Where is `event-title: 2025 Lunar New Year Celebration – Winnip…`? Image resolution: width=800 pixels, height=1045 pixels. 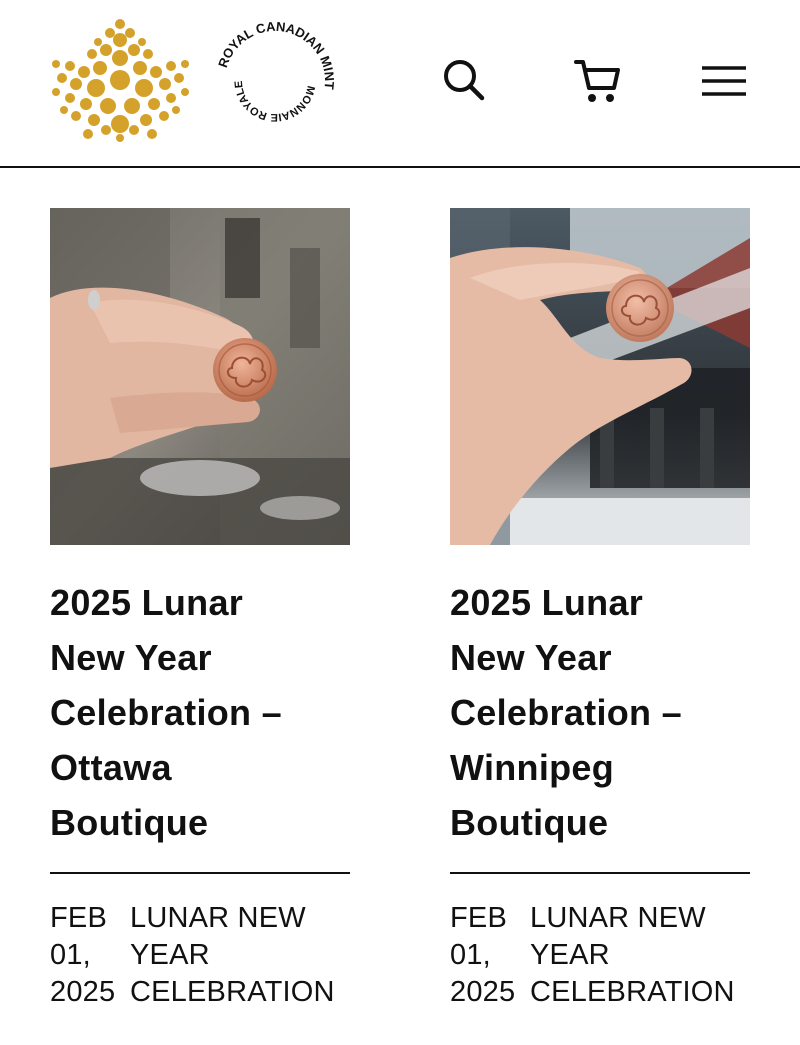 event-title: 2025 Lunar New Year Celebration – Winnip… is located at coordinates (600, 712).